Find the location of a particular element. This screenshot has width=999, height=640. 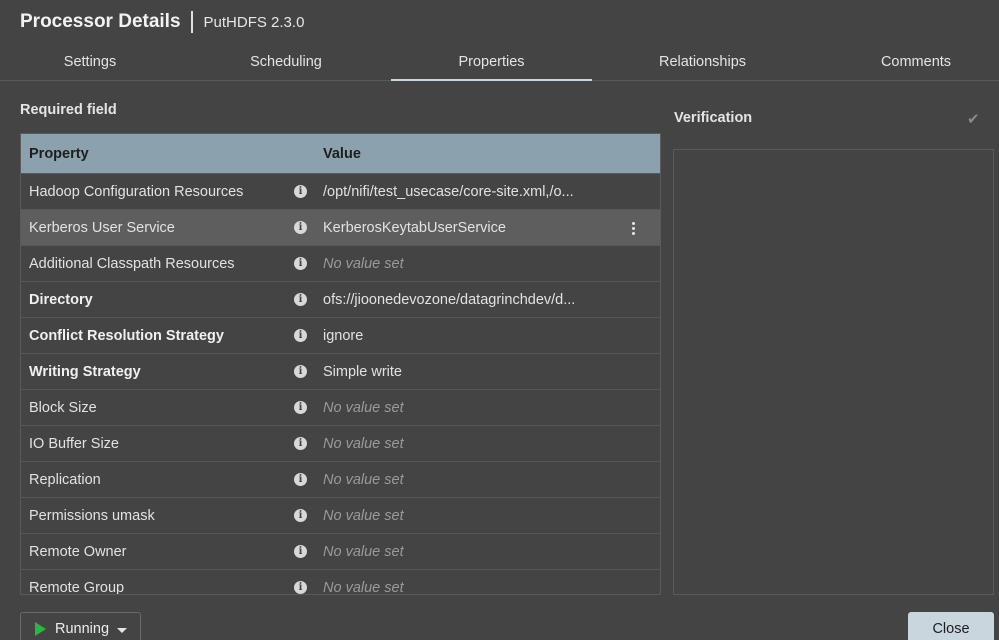

property-name: Hadoop Configuration Resources is located at coordinates (136, 192).